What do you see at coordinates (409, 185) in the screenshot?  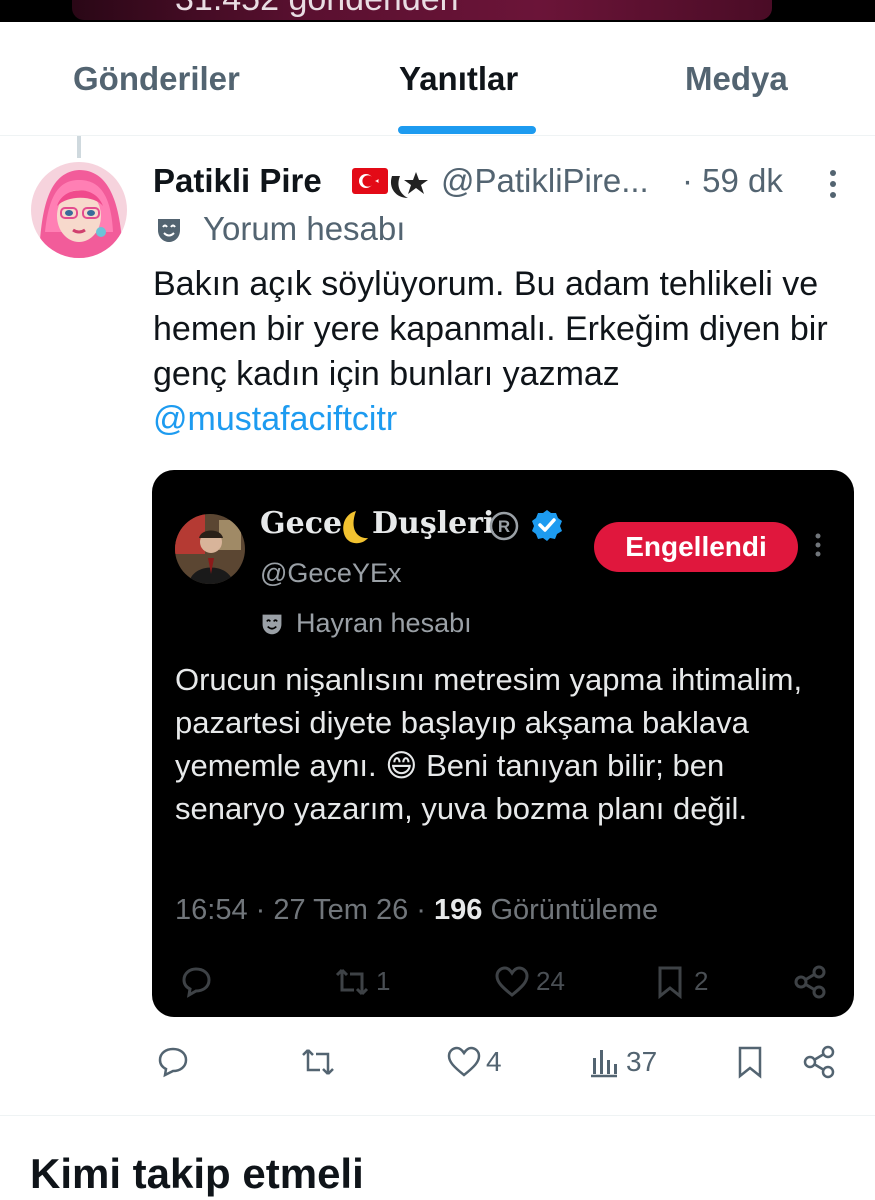 I see `crescent-star-icon` at bounding box center [409, 185].